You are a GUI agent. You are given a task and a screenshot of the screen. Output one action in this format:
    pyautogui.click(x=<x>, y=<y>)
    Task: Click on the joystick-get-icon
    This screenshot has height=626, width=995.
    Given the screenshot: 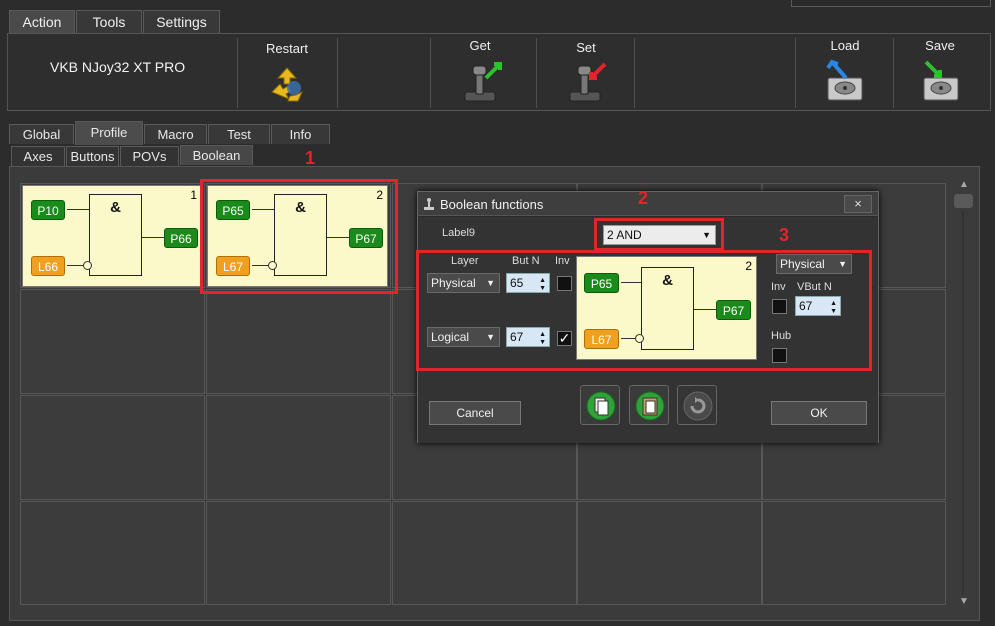 What is the action you would take?
    pyautogui.click(x=483, y=82)
    